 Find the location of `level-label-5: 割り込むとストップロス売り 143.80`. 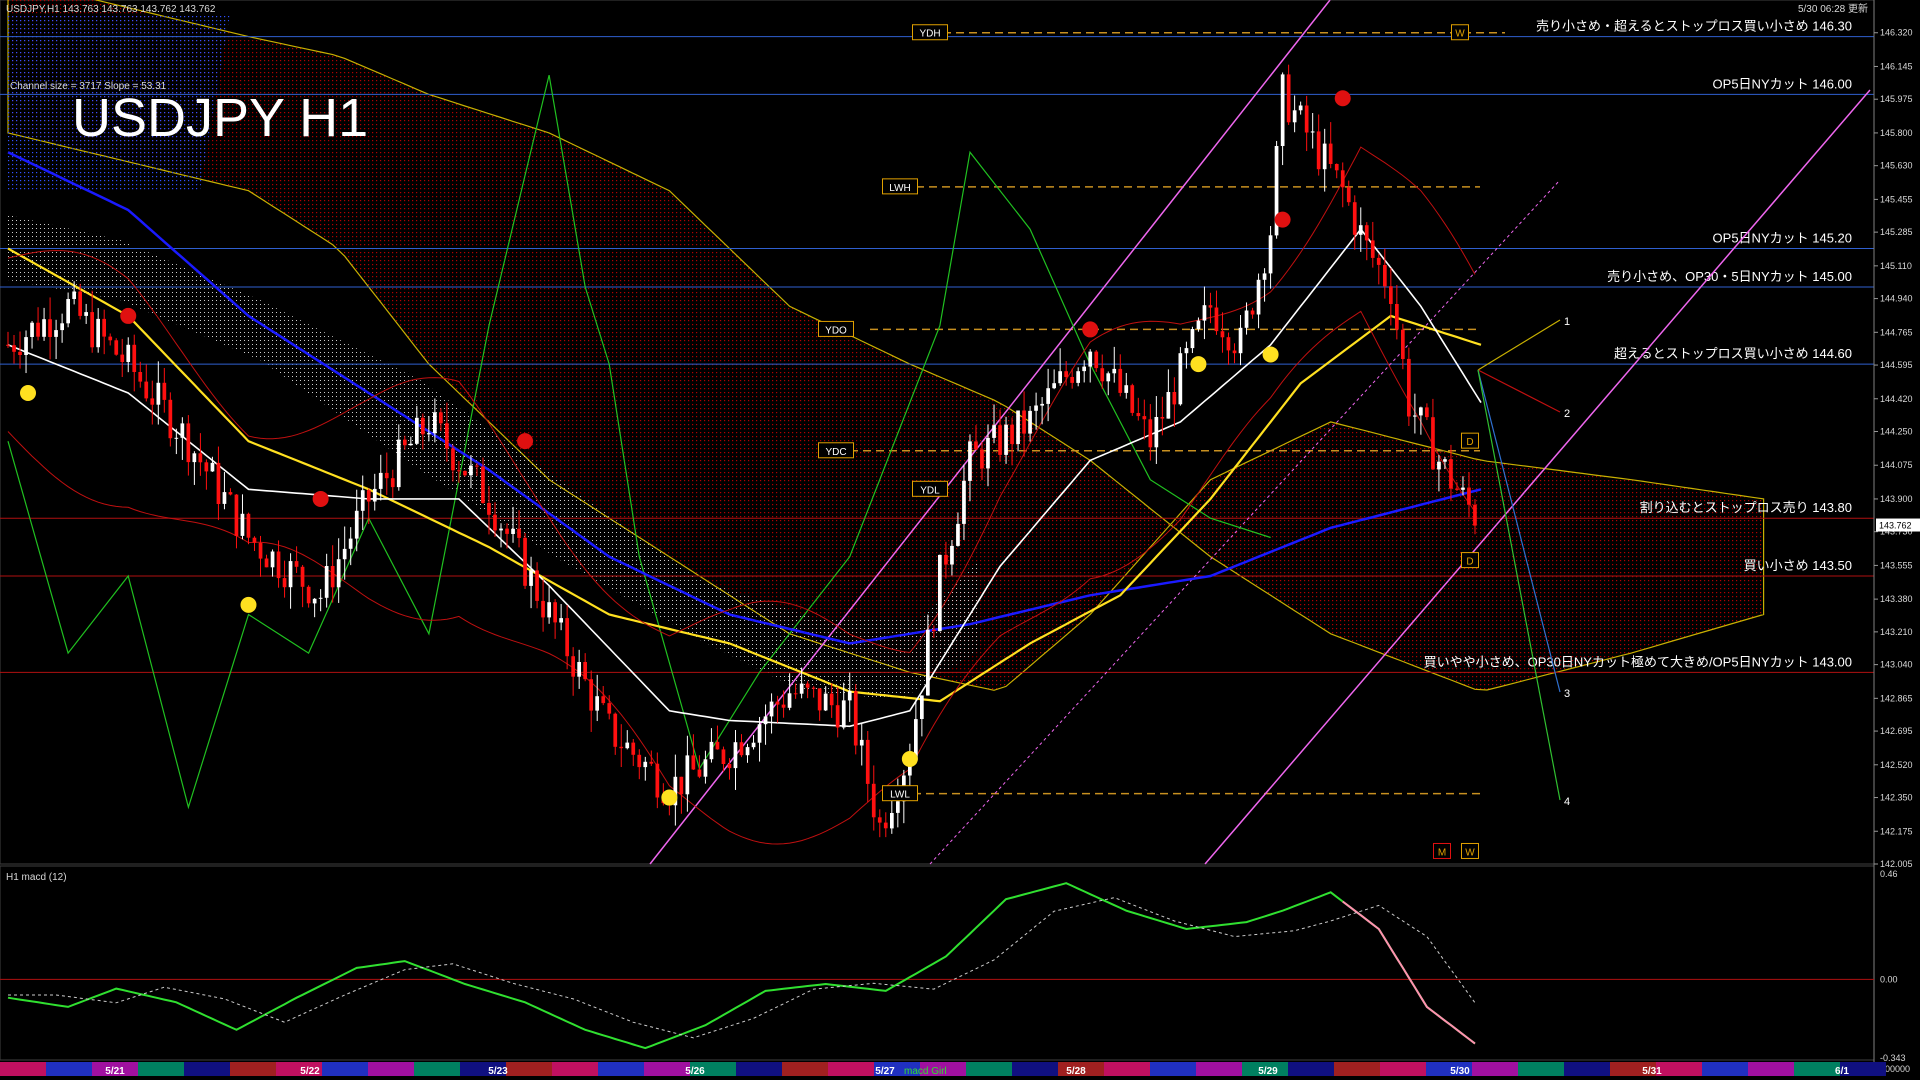

level-label-5: 割り込むとストップロス売り 143.80 is located at coordinates (1746, 507).